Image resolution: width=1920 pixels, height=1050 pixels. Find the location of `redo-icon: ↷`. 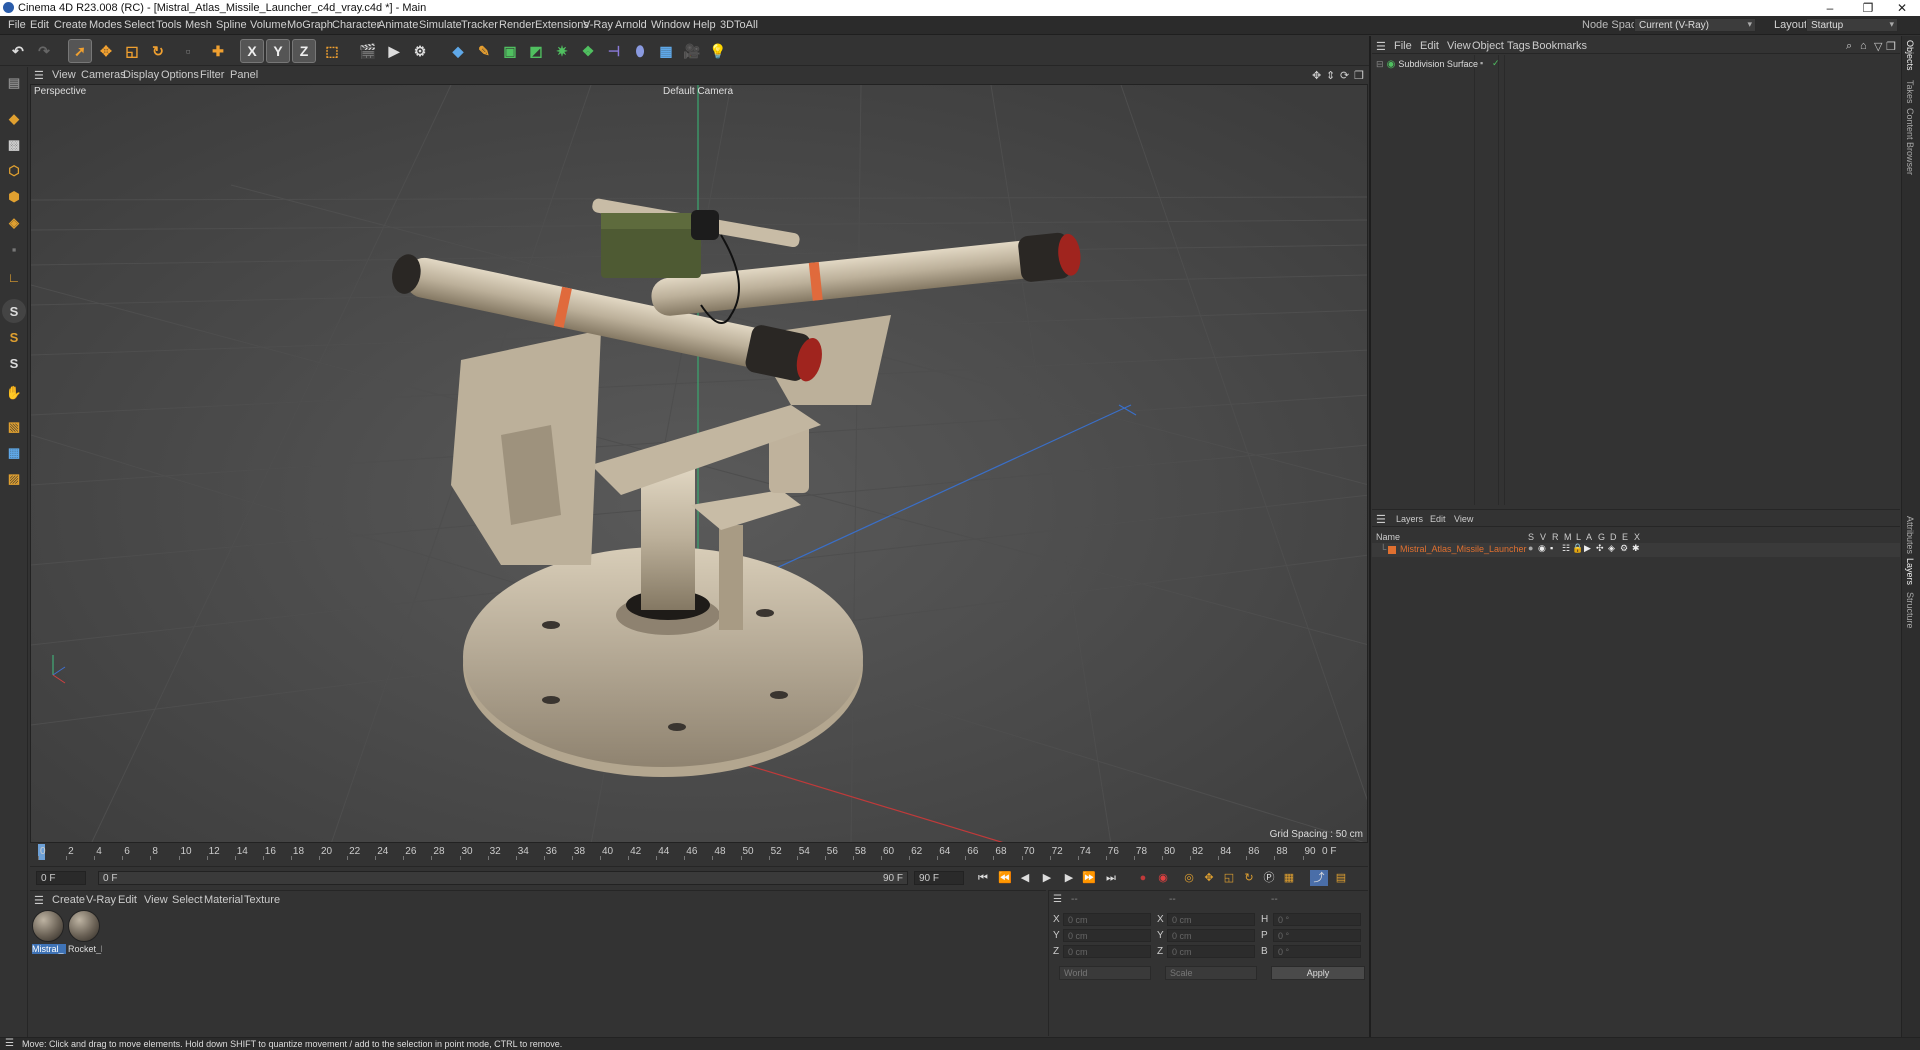

redo-icon: ↷ is located at coordinates (44, 51).